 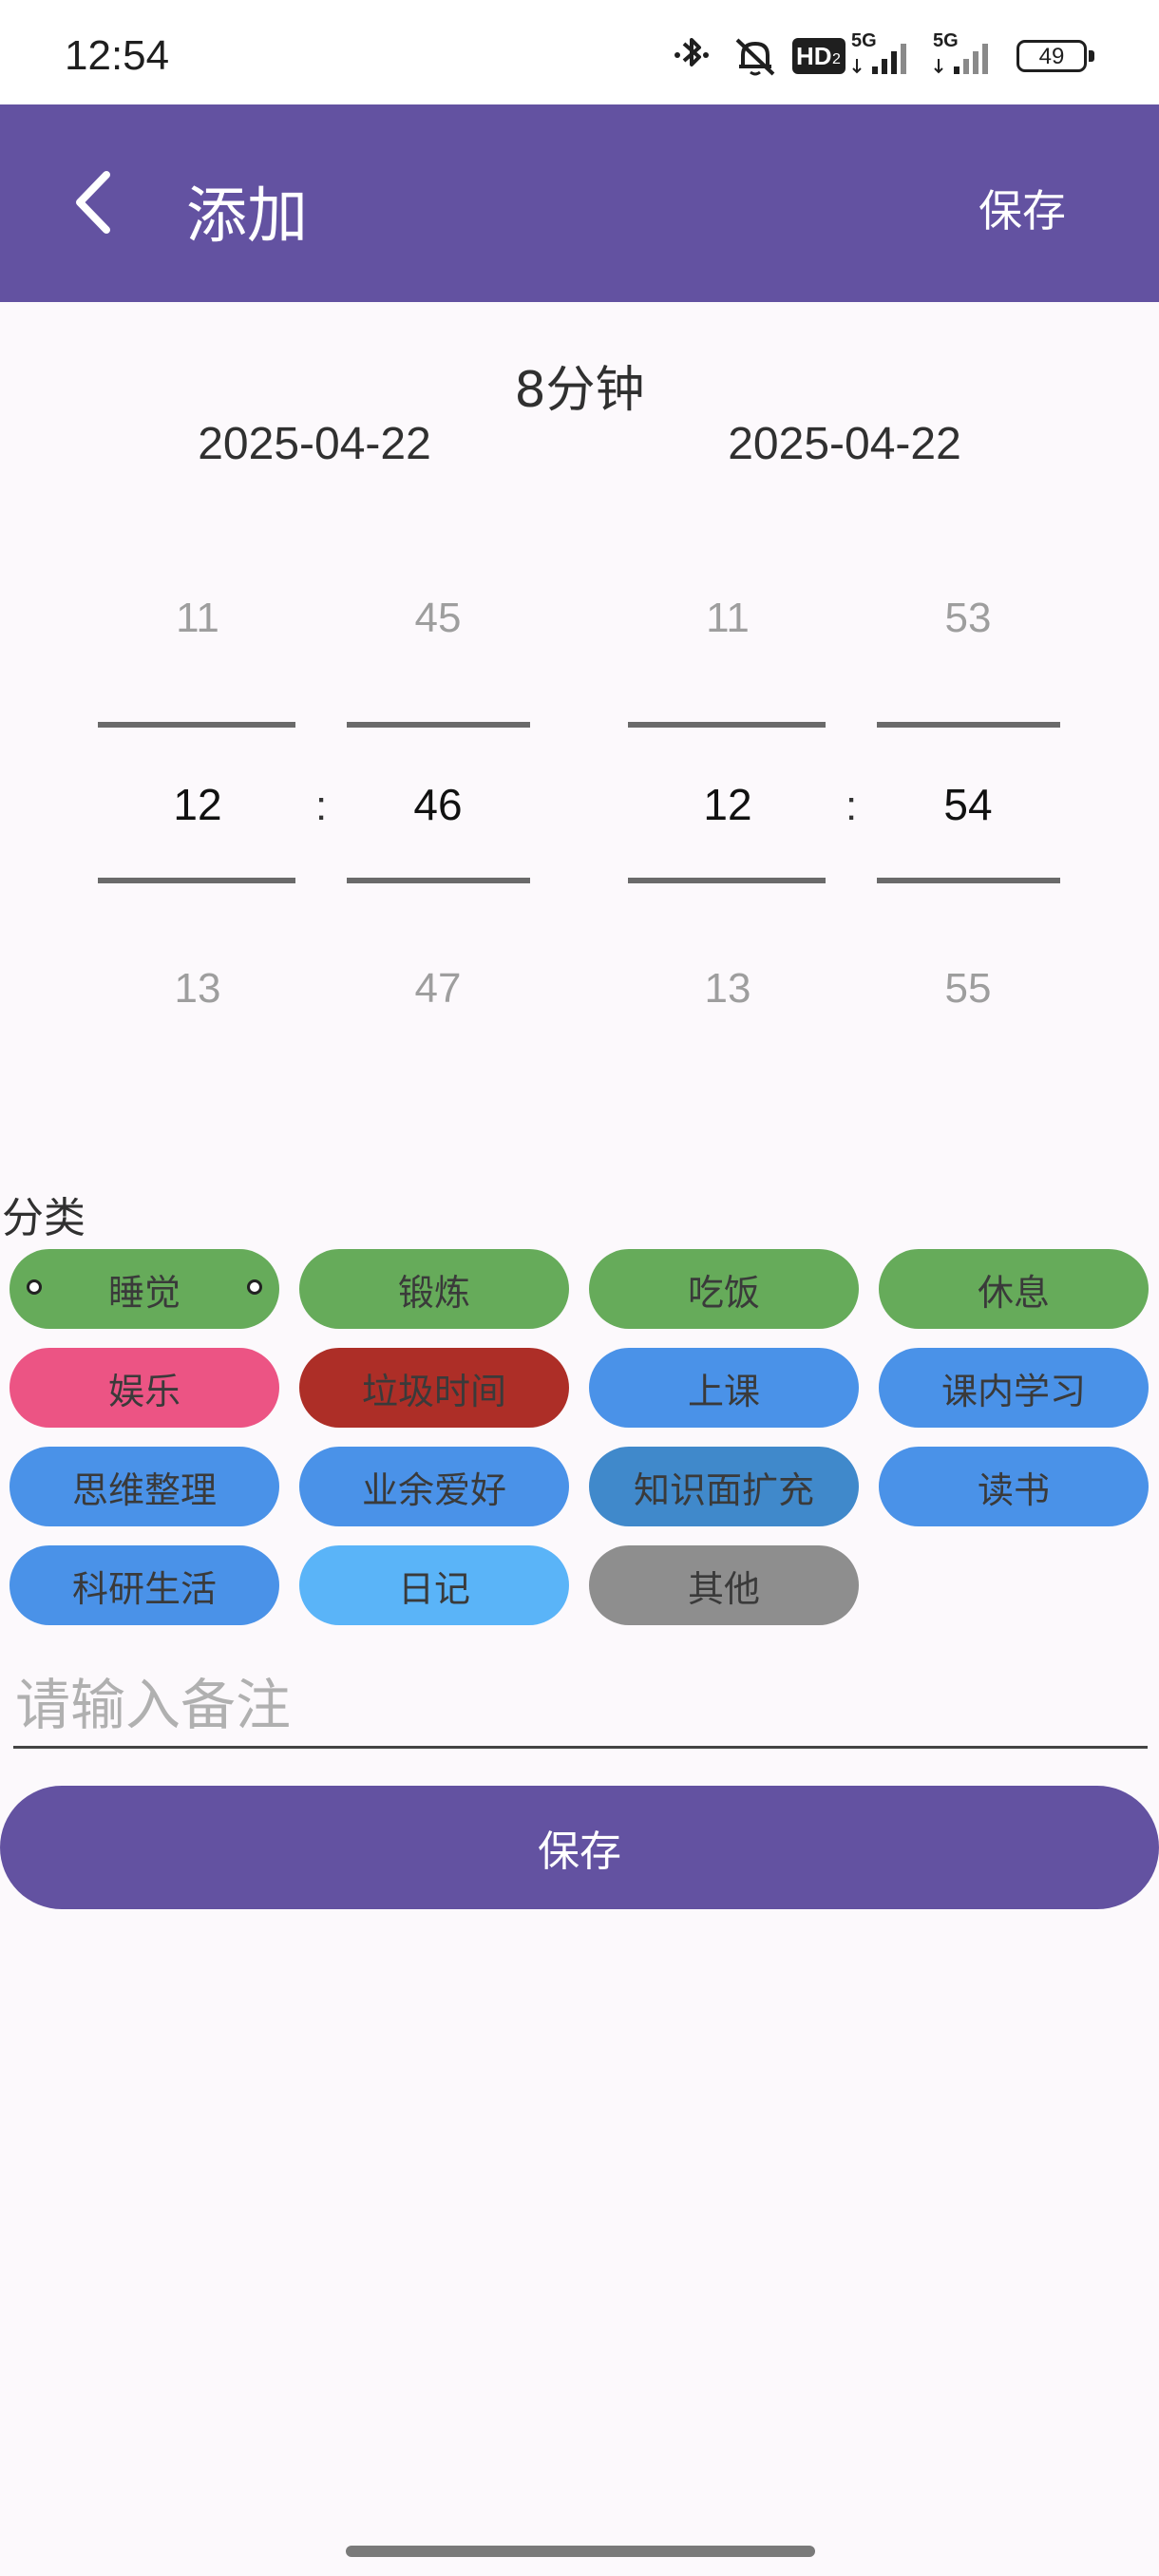 What do you see at coordinates (44, 1218) in the screenshot?
I see `category-label: 分类` at bounding box center [44, 1218].